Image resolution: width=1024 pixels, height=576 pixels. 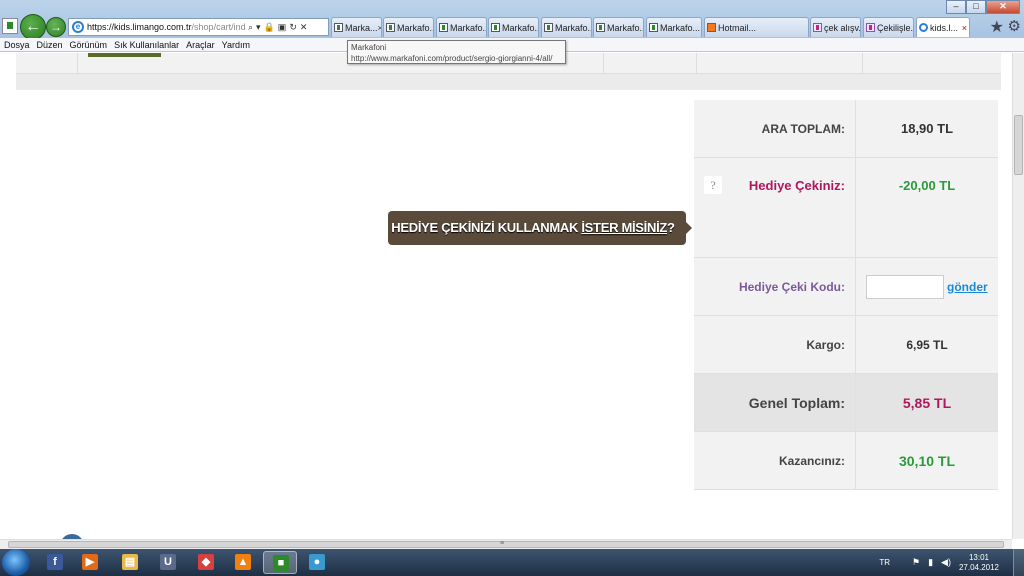 I want to click on browser-tab: Marka...×, so click(x=356, y=27).